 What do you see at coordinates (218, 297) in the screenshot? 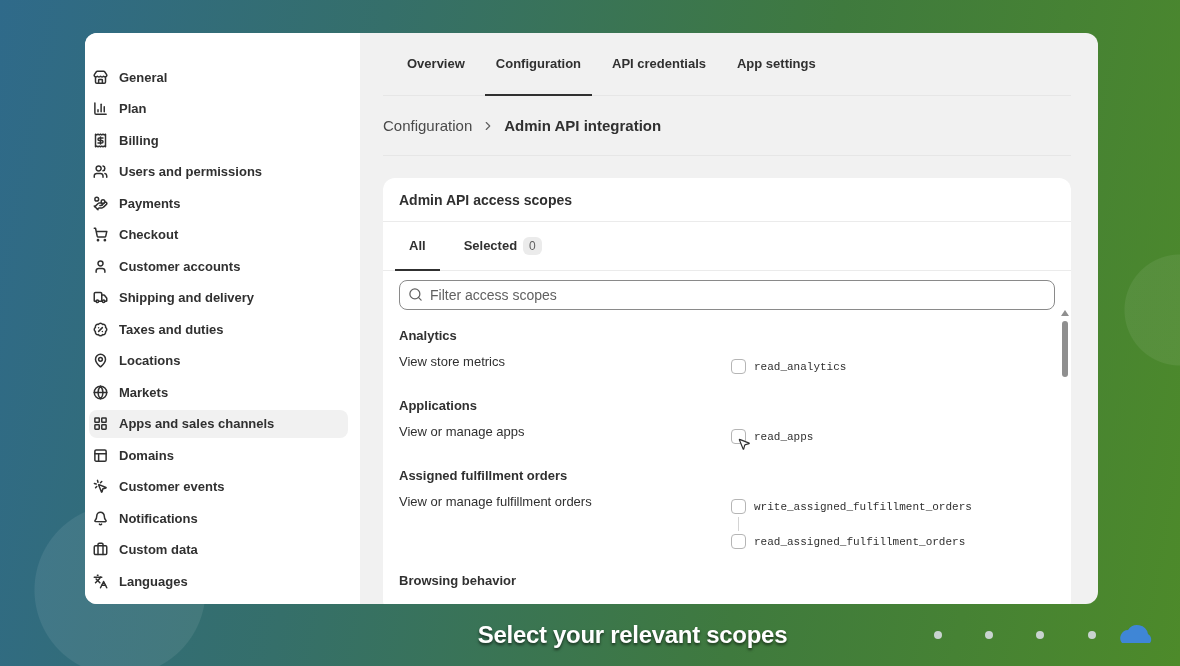
I see `sidebar-item: Shipping and delivery` at bounding box center [218, 297].